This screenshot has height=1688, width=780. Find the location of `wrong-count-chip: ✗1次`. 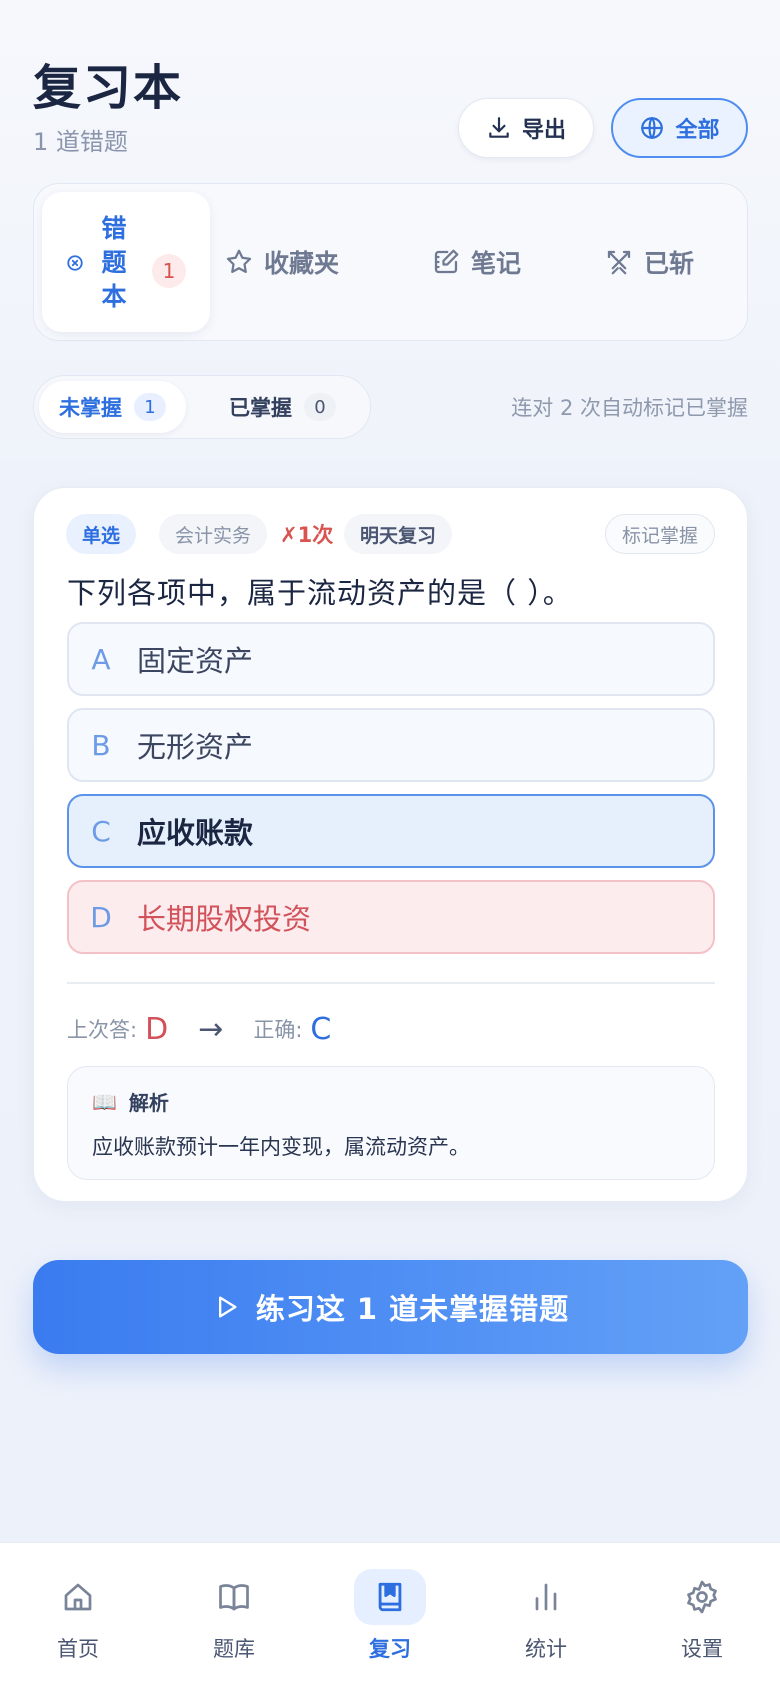

wrong-count-chip: ✗1次 is located at coordinates (307, 535).